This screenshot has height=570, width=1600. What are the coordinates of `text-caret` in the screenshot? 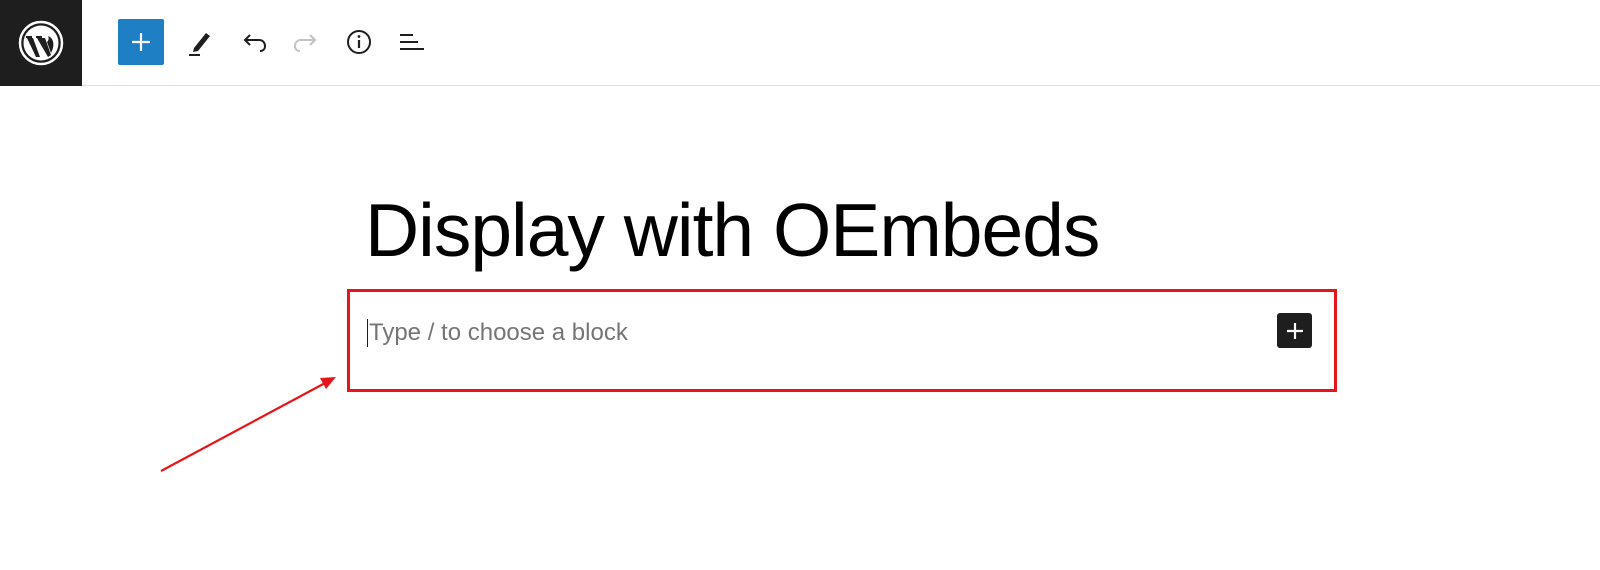 It's located at (367, 333).